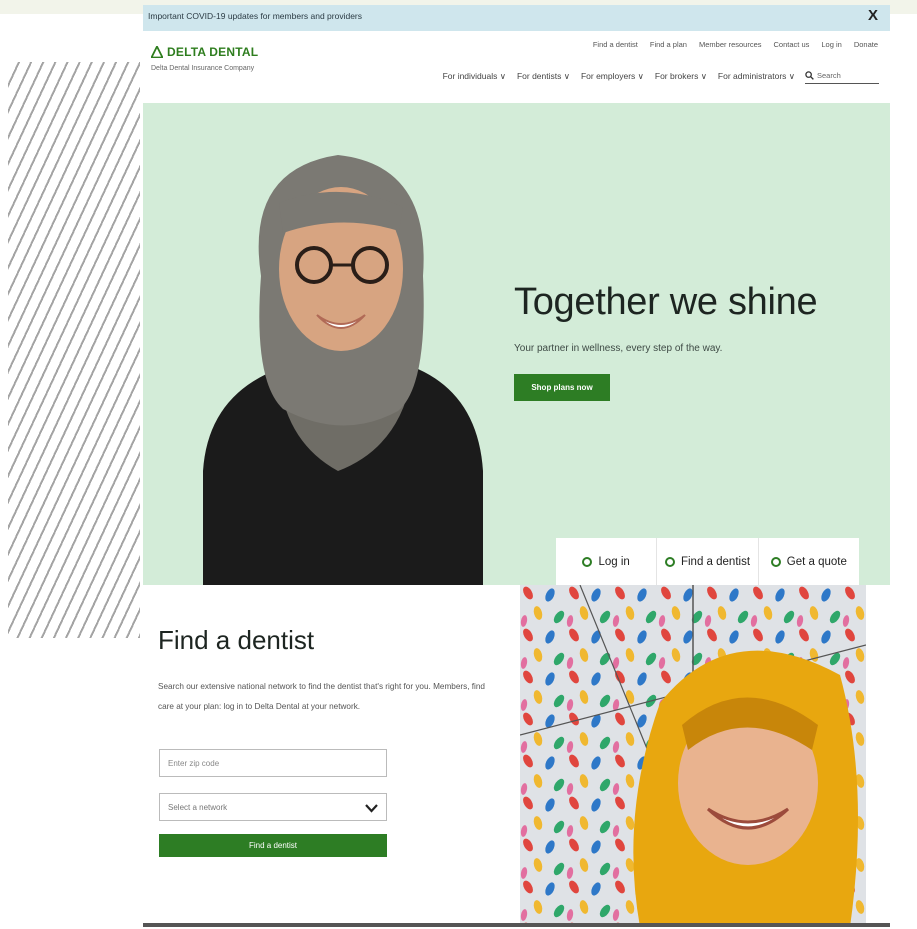  I want to click on logo-text: DELTA DENTAL, so click(213, 52).